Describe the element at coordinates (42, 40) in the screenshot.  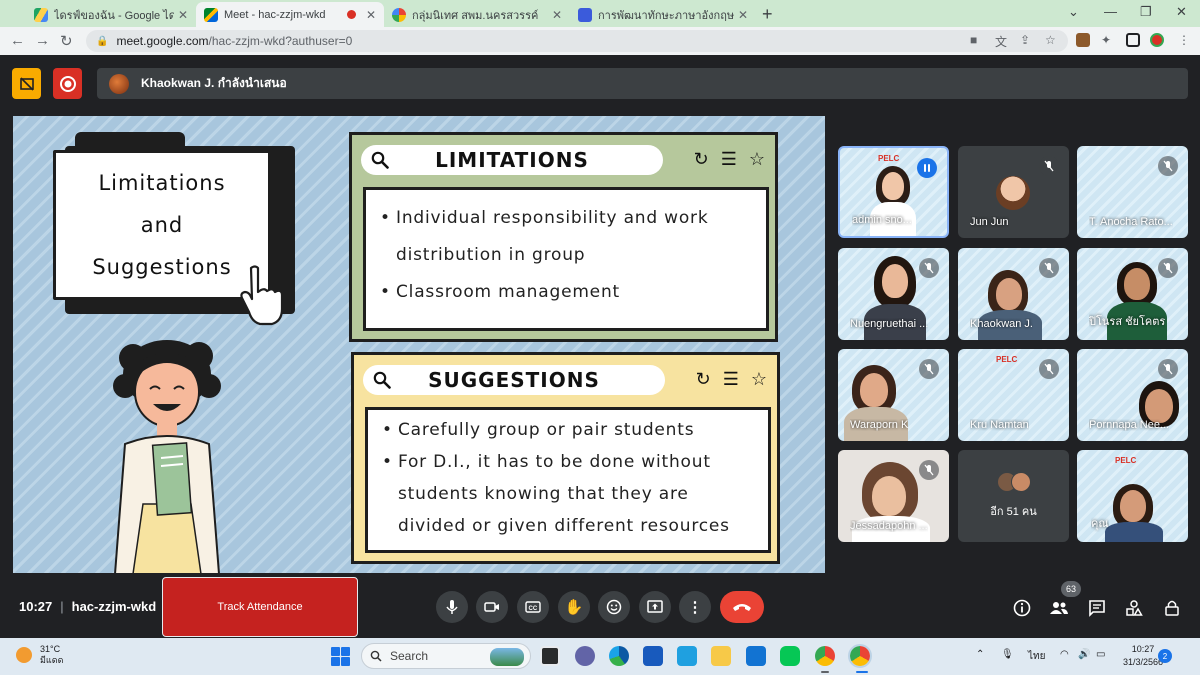
I see `forward-arrow-icon: →` at that location.